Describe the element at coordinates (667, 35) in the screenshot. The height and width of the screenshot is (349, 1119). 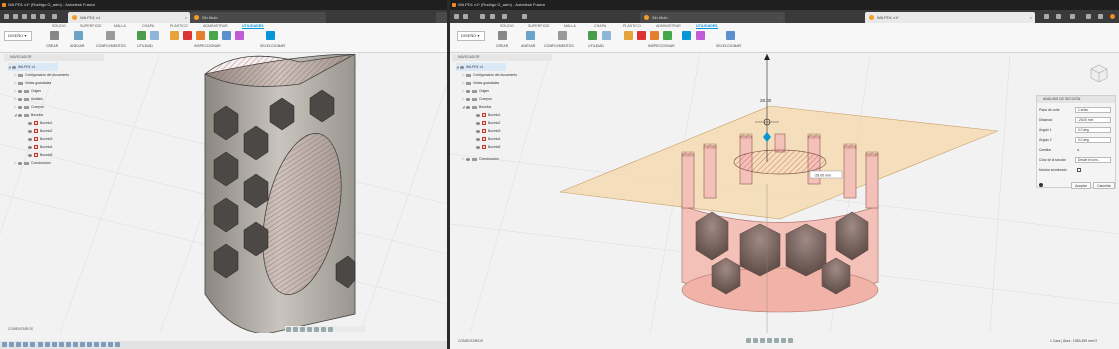
I see `zebra-icon` at that location.